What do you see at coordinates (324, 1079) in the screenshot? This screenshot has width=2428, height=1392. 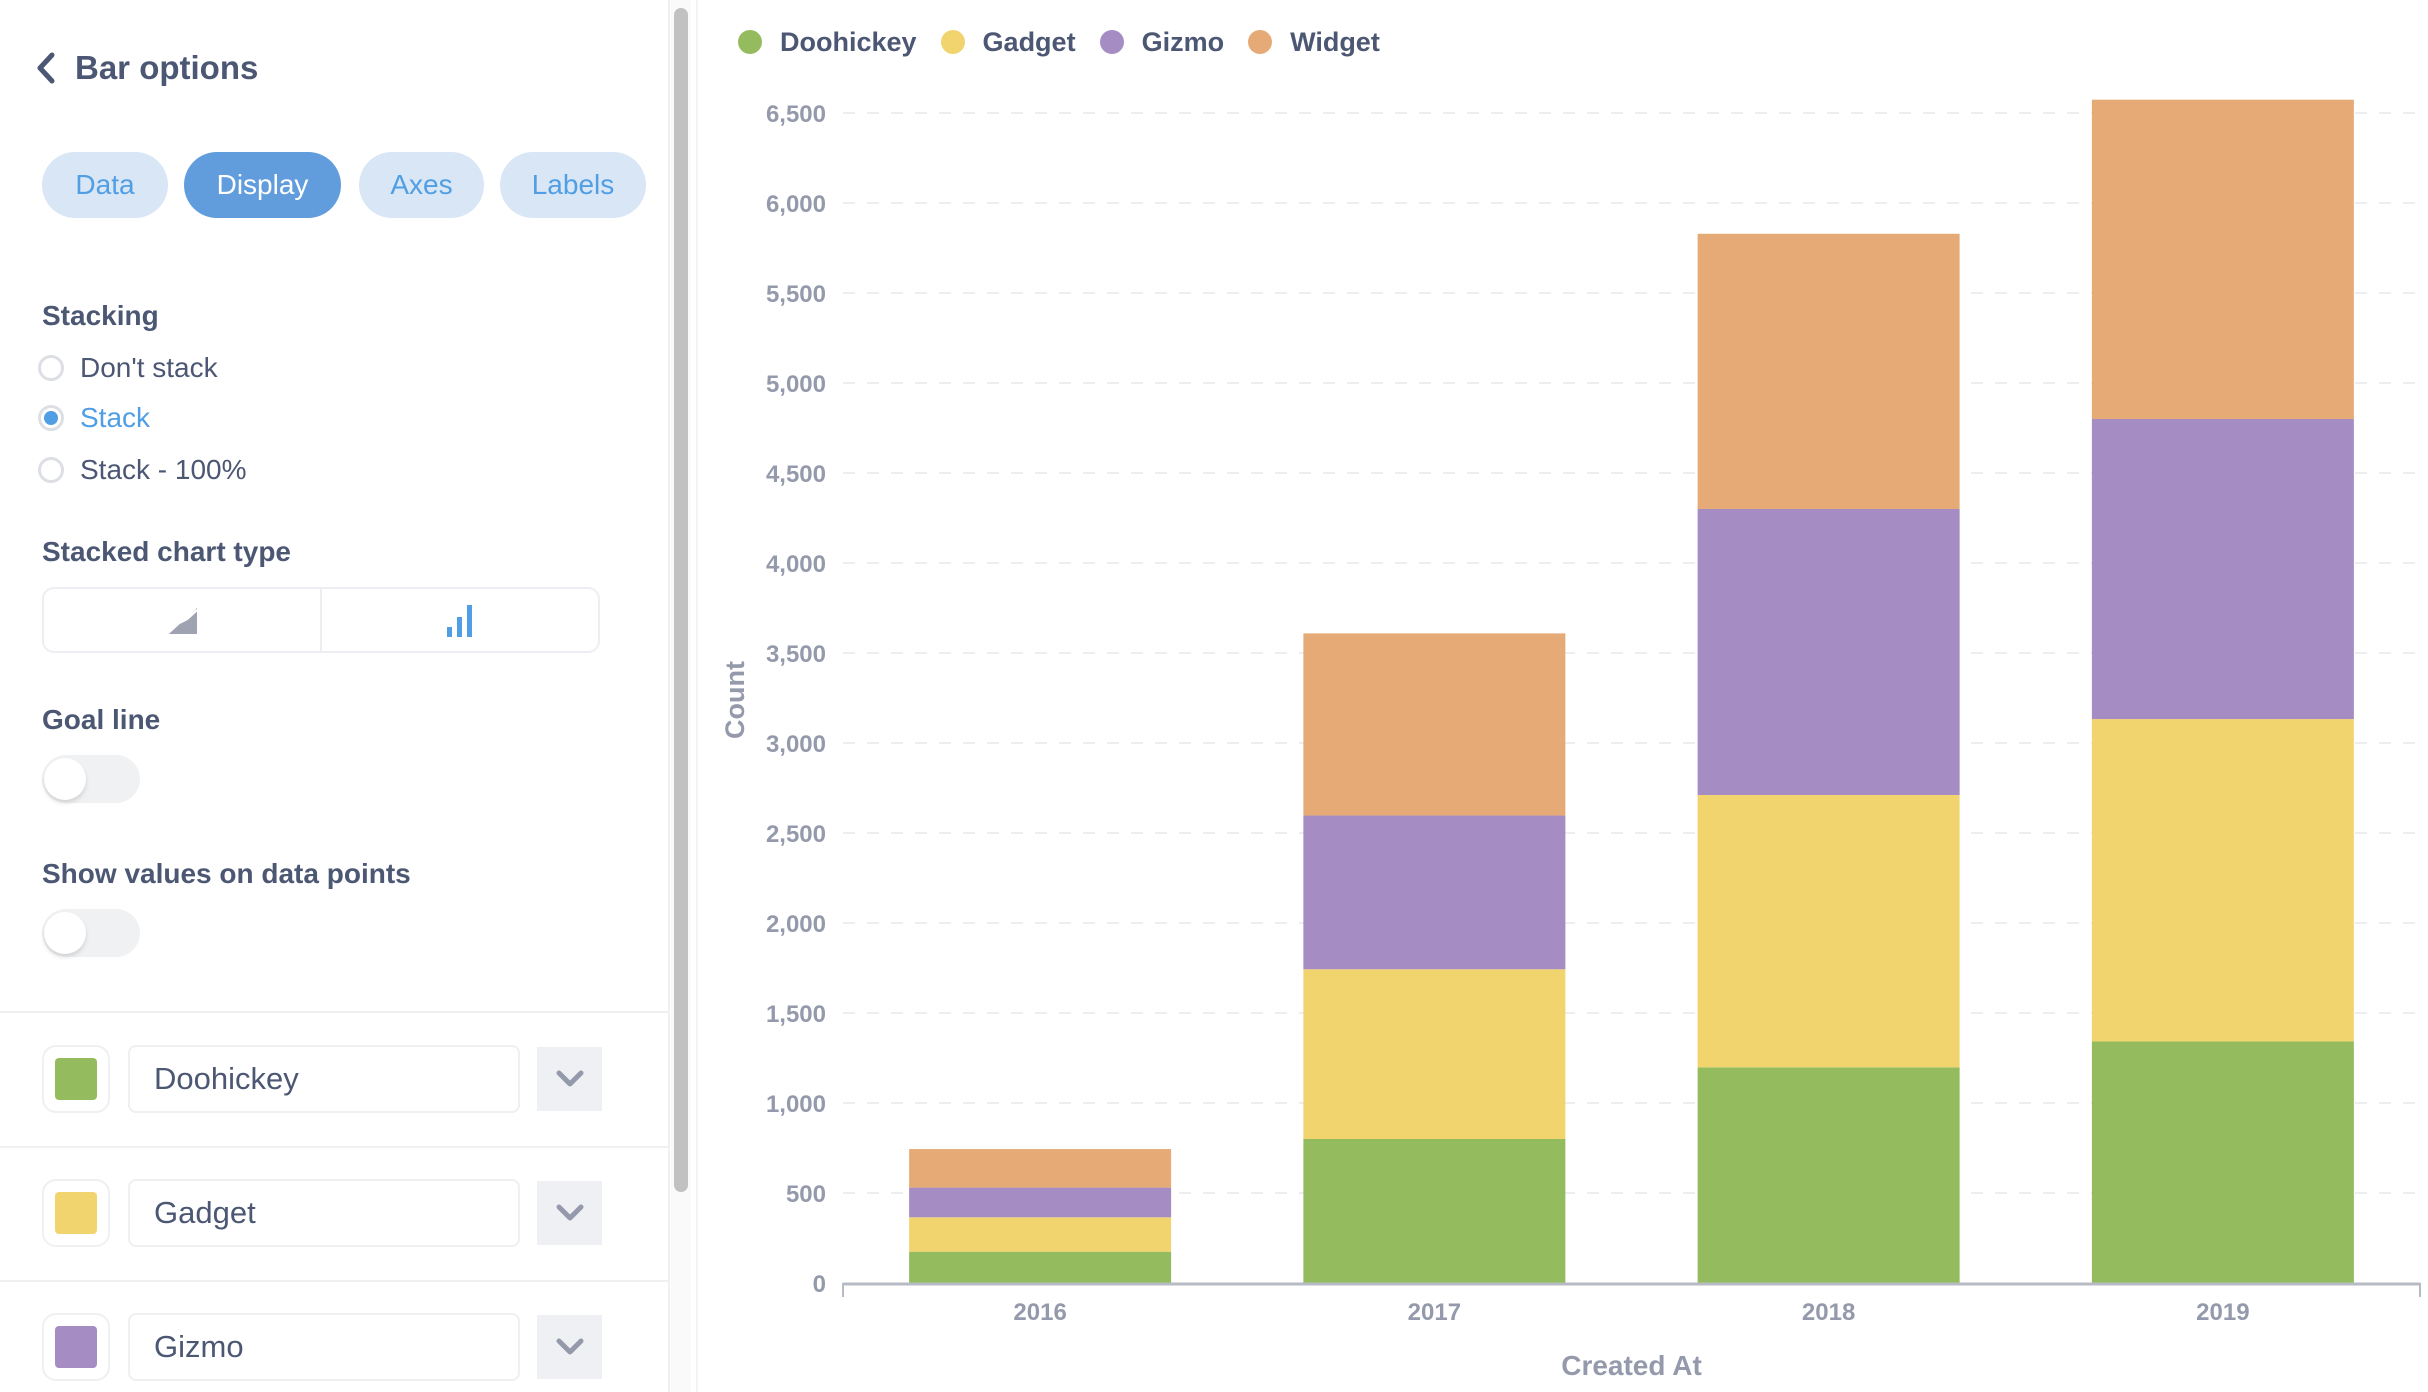 I see `series-name-input: Doohickey` at bounding box center [324, 1079].